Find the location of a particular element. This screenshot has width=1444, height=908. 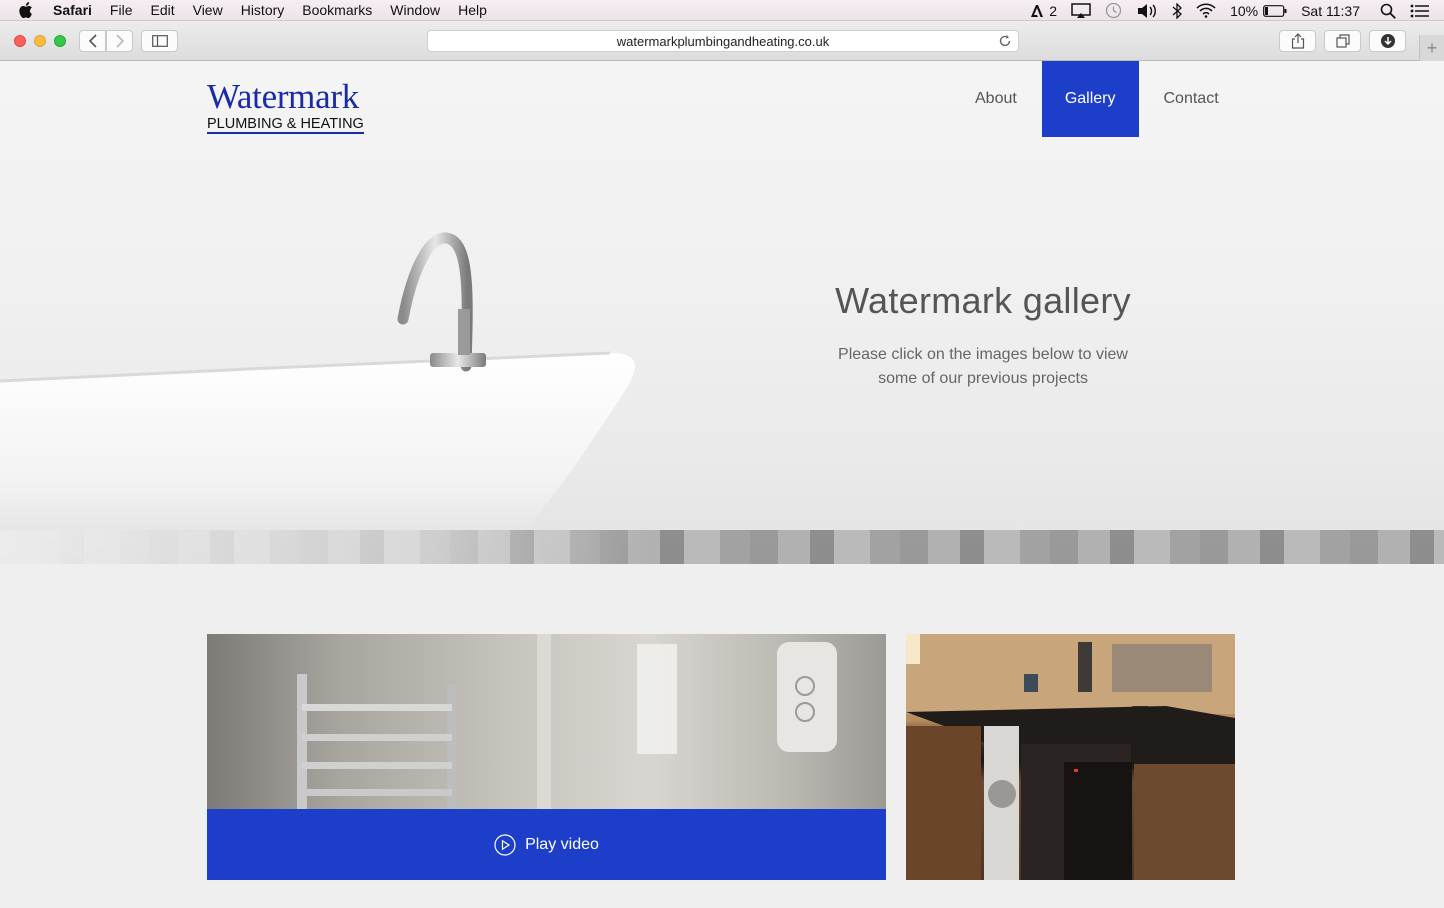

airplay-icon is located at coordinates (1081, 10).